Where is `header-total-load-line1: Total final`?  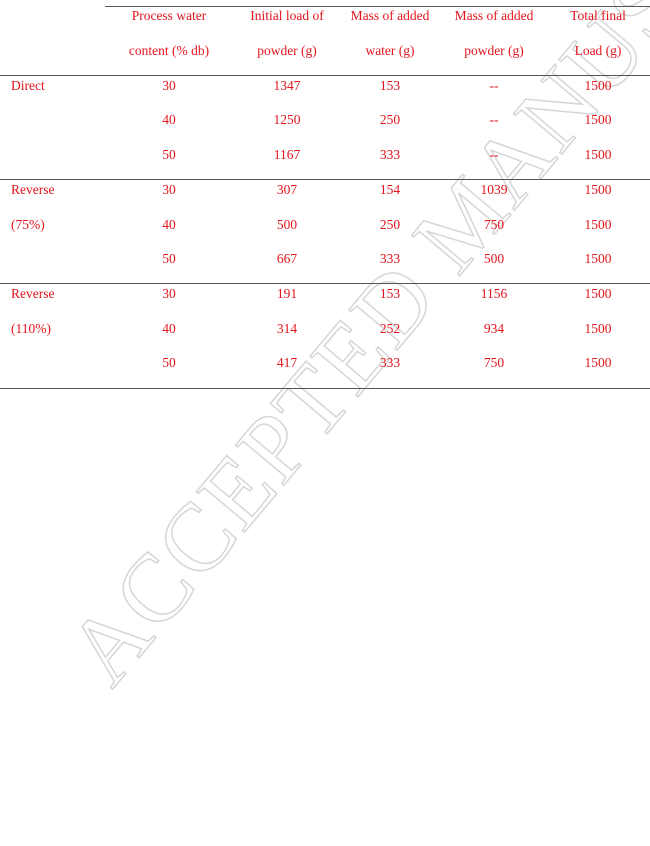
header-total-load-line1: Total final is located at coordinates (598, 15).